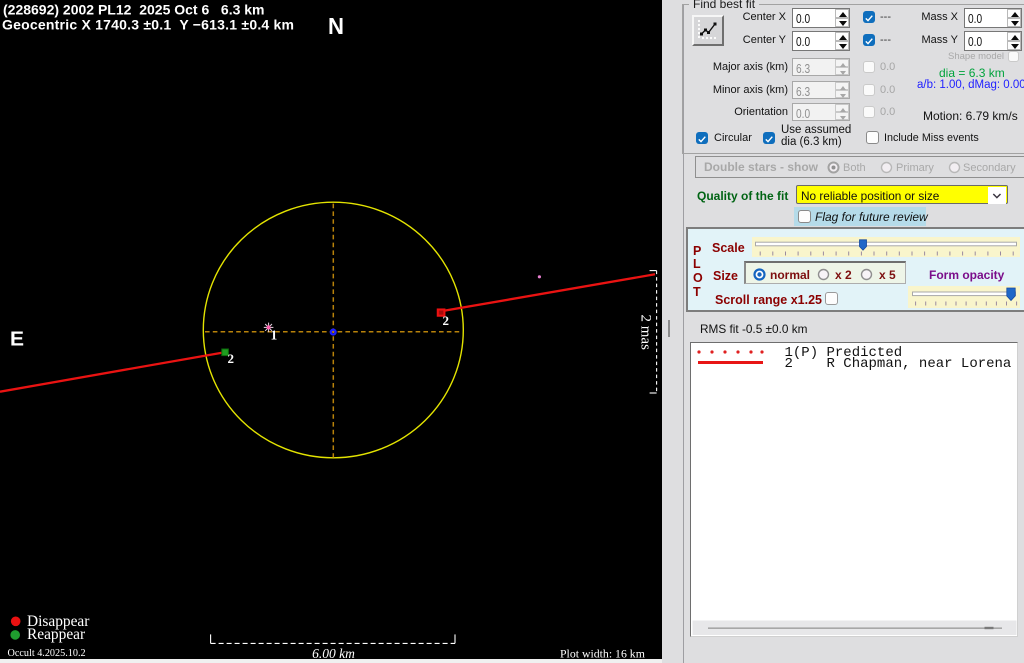  Describe the element at coordinates (17, 340) in the screenshot. I see `svg-text: E` at that location.